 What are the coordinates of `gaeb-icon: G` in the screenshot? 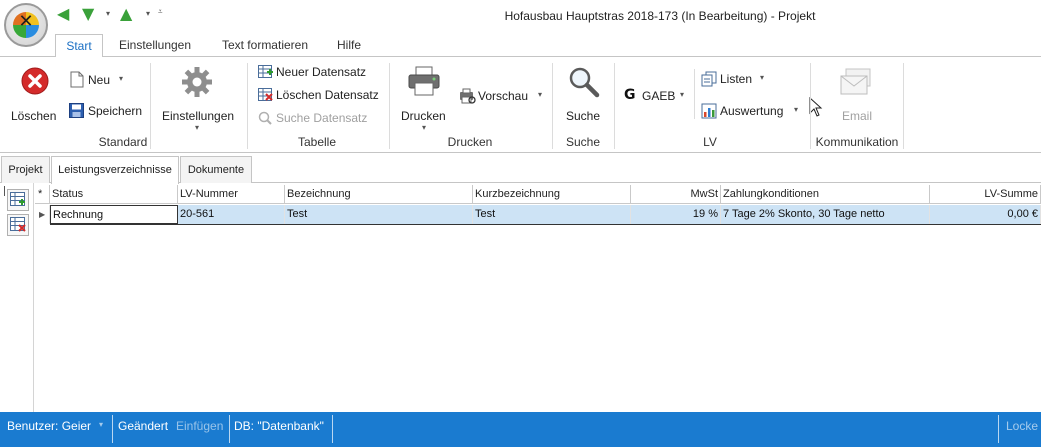 It's located at (630, 95).